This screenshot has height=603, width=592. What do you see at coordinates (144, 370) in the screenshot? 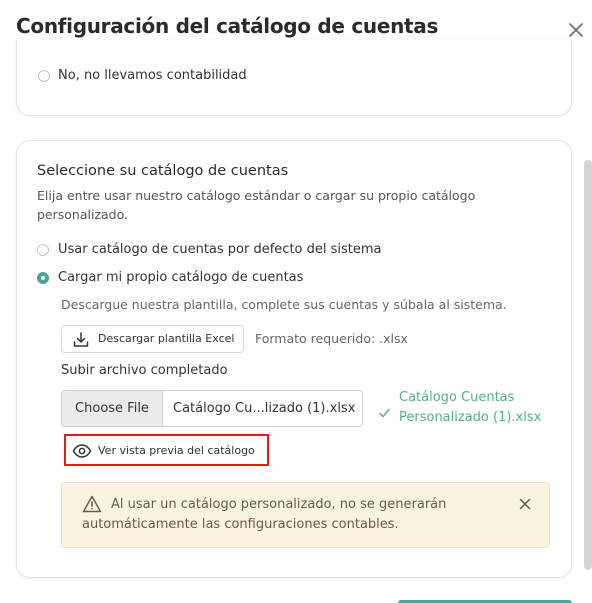
I see `upload-label: Subir archivo completado` at bounding box center [144, 370].